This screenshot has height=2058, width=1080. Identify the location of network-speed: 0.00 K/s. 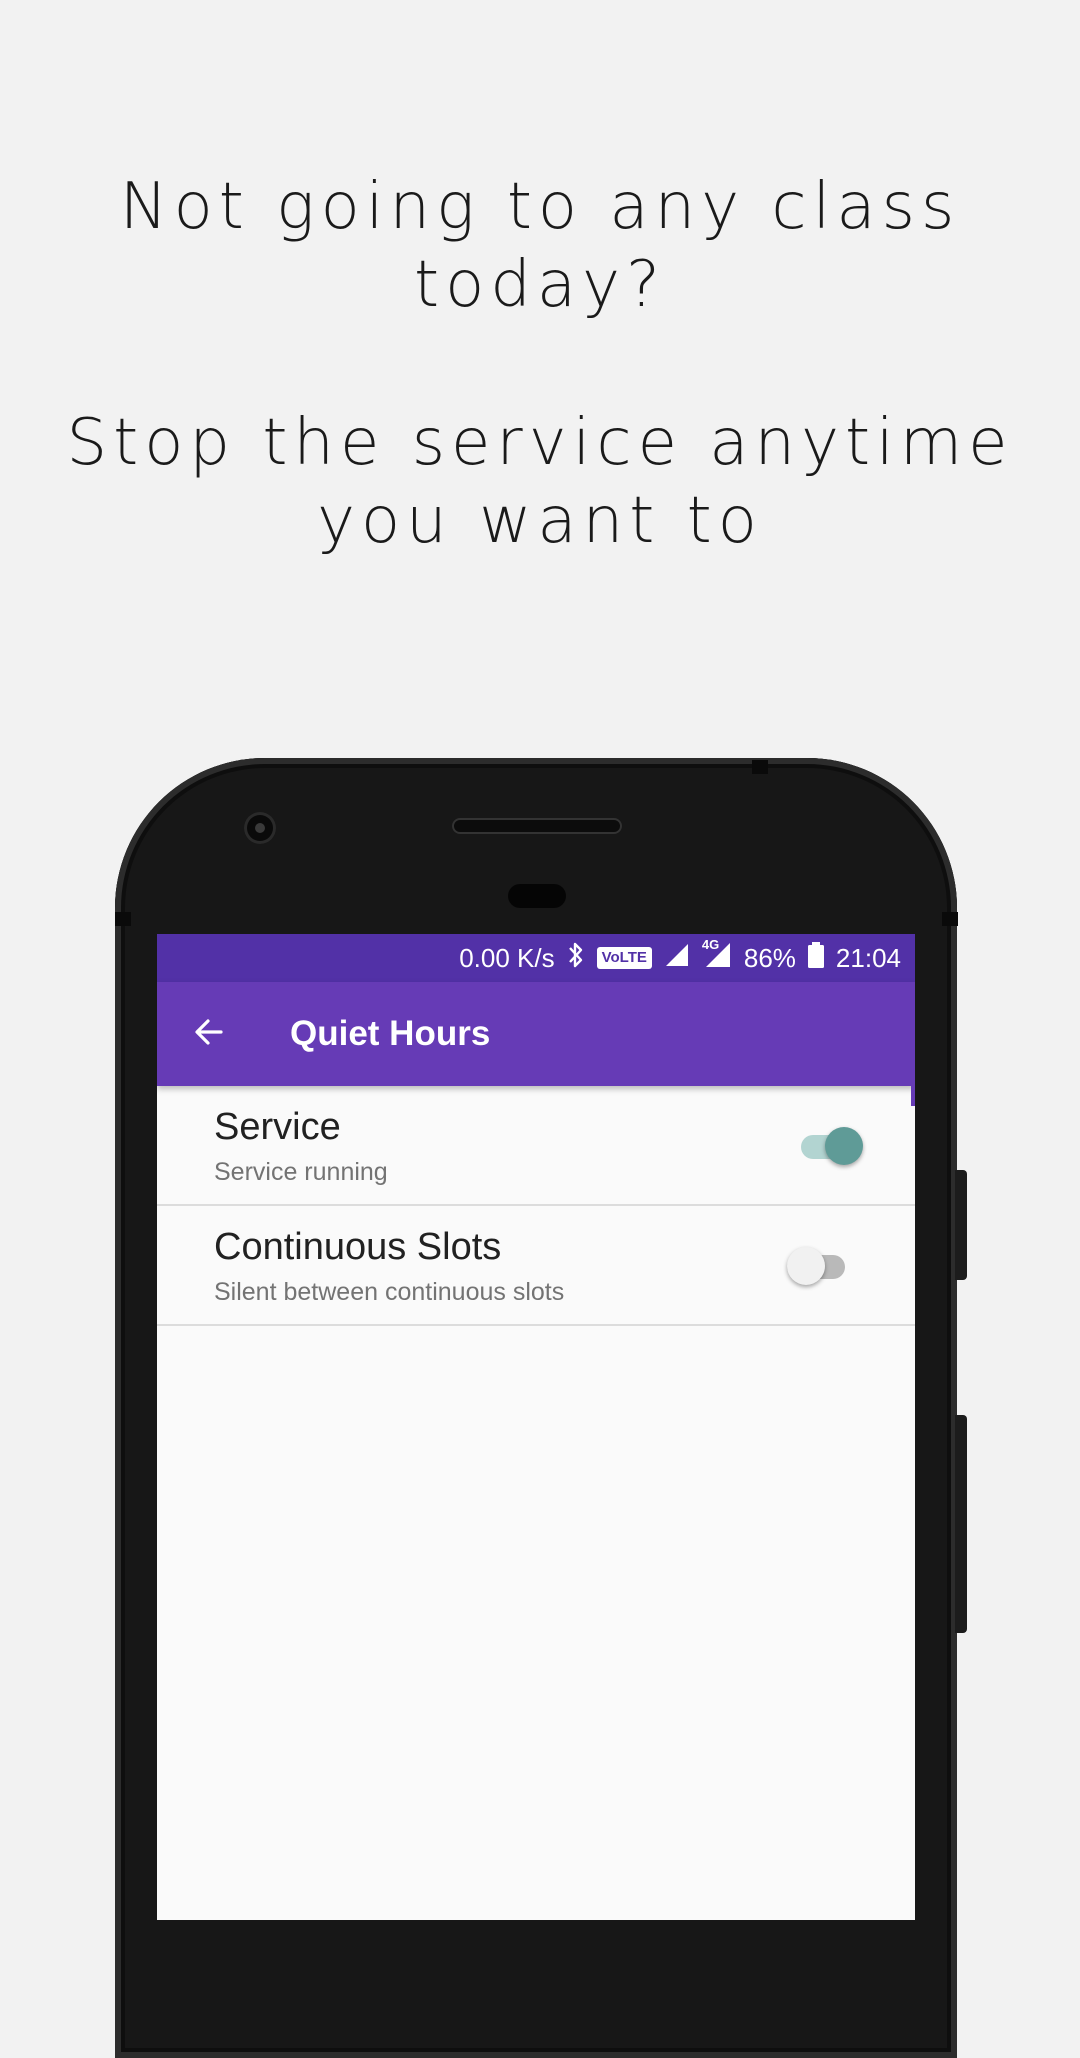
(507, 957).